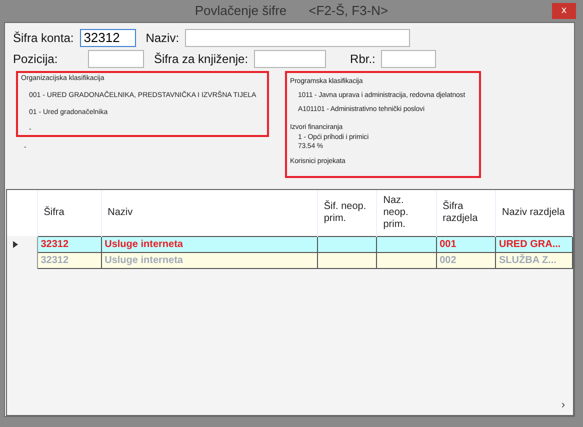 Image resolution: width=583 pixels, height=427 pixels. Describe the element at coordinates (406, 213) in the screenshot. I see `column-header: Naz. neop. prim.` at that location.